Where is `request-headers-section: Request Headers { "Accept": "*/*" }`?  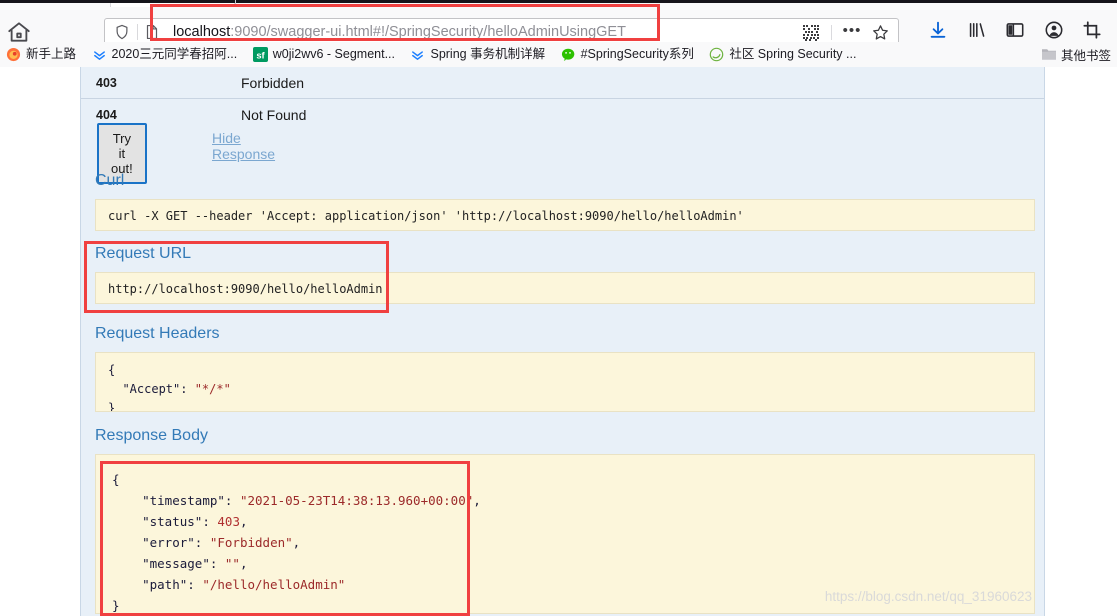 request-headers-section: Request Headers { "Accept": "*/*" } is located at coordinates (565, 368).